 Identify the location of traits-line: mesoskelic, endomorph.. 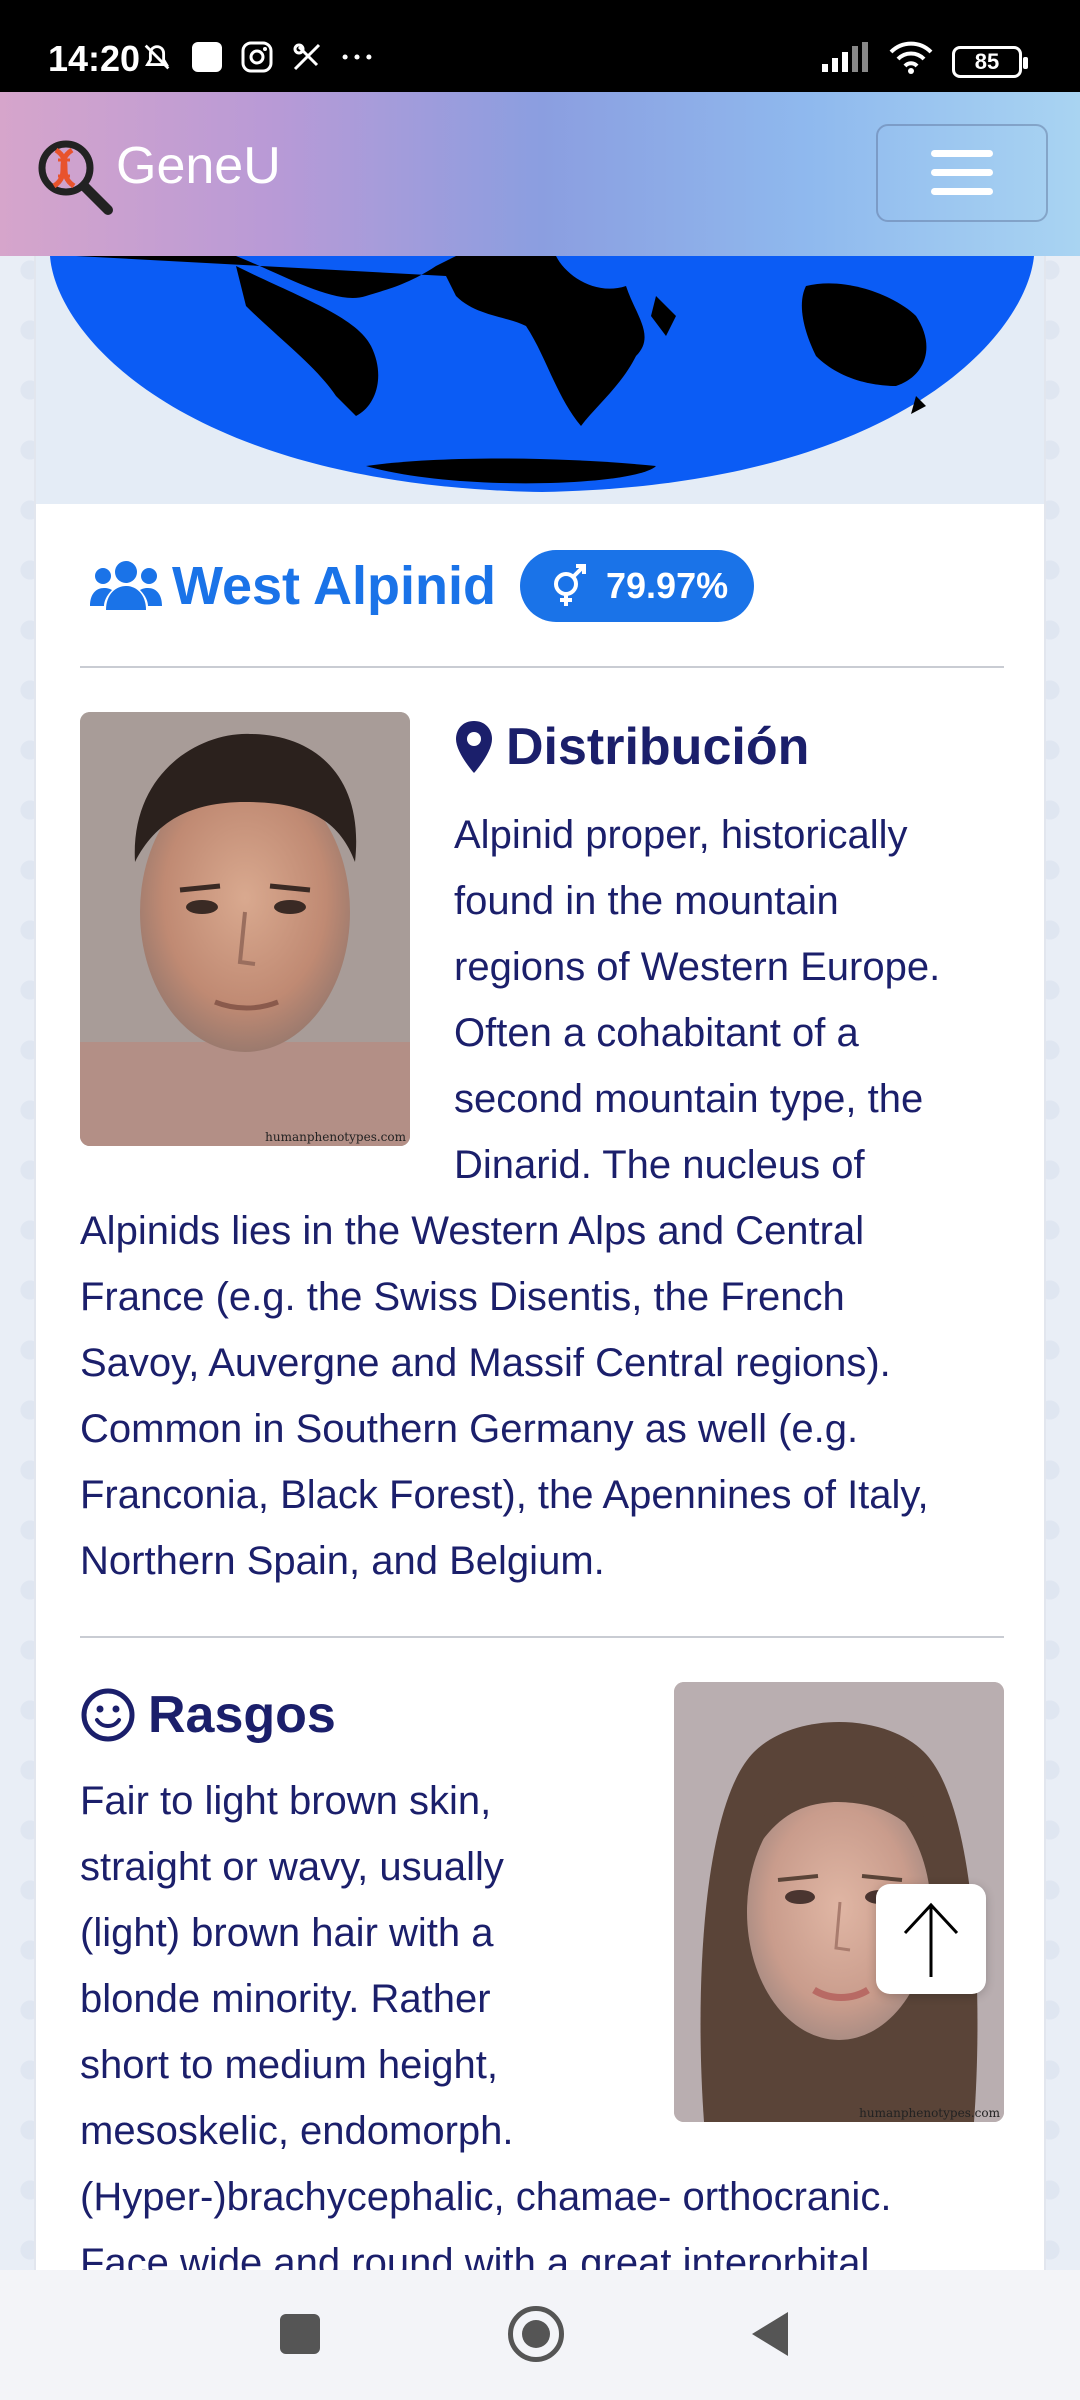
(297, 2131).